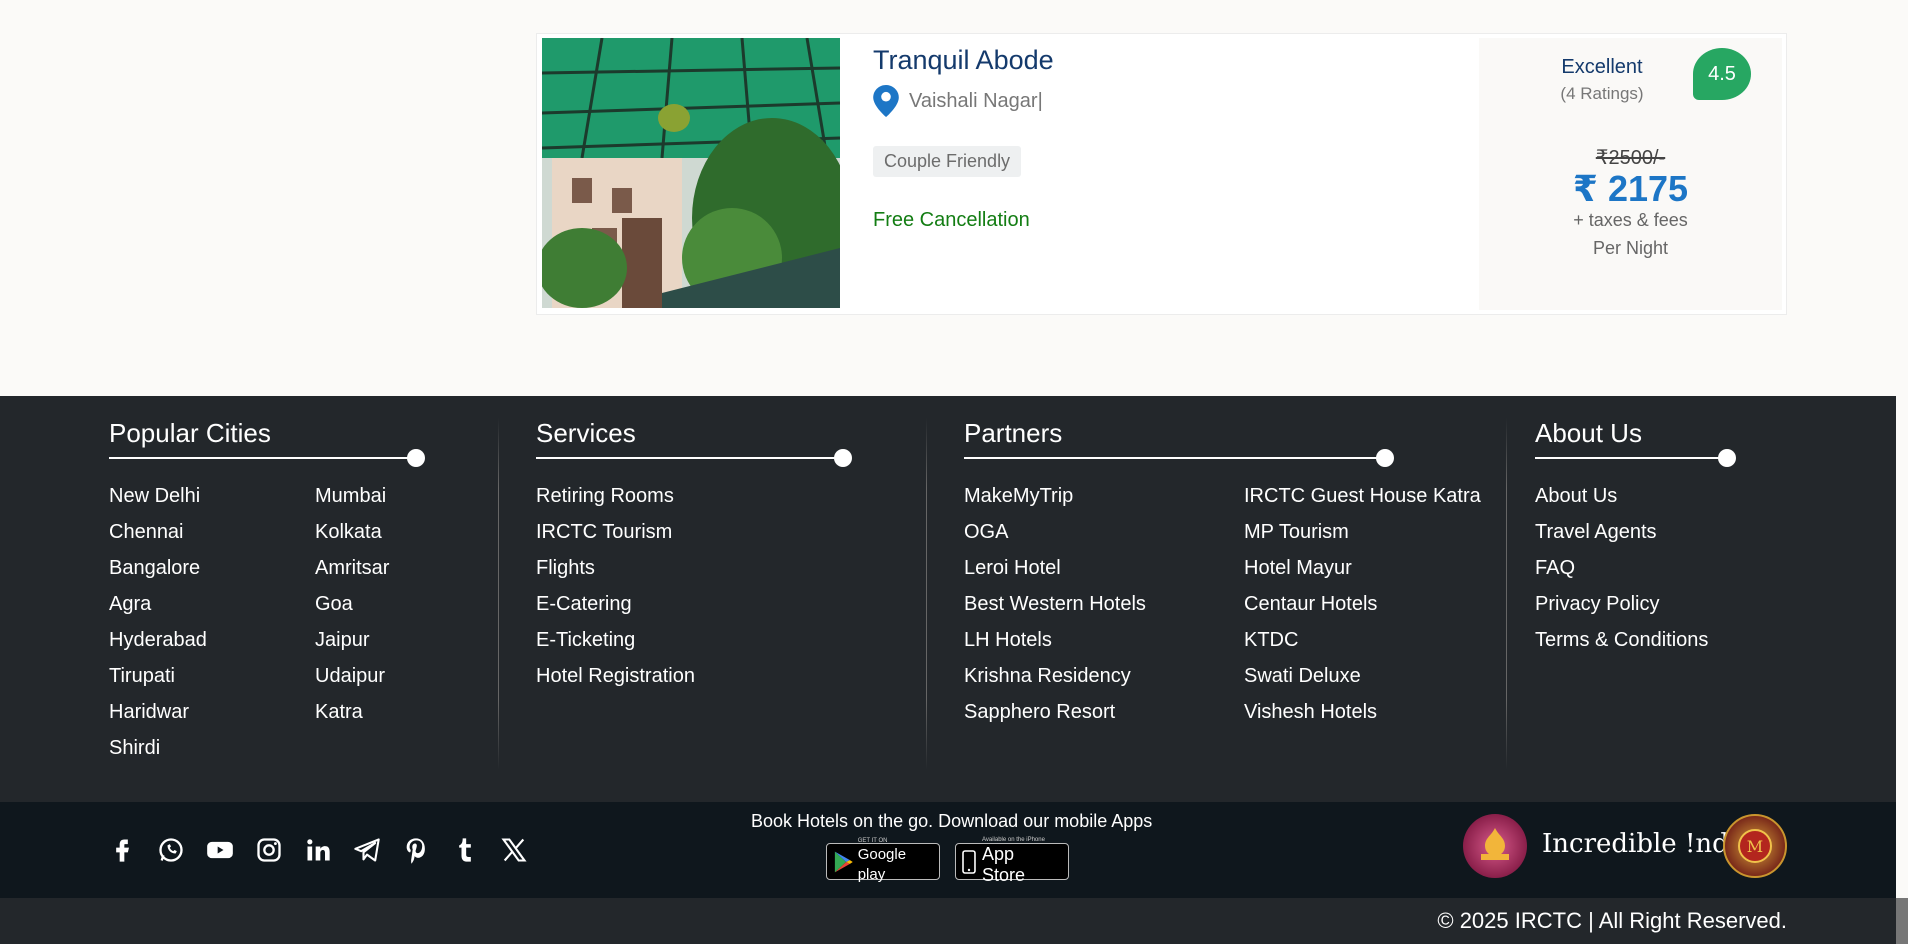 Image resolution: width=1908 pixels, height=944 pixels. I want to click on maharajas-express-logo: M, so click(1755, 846).